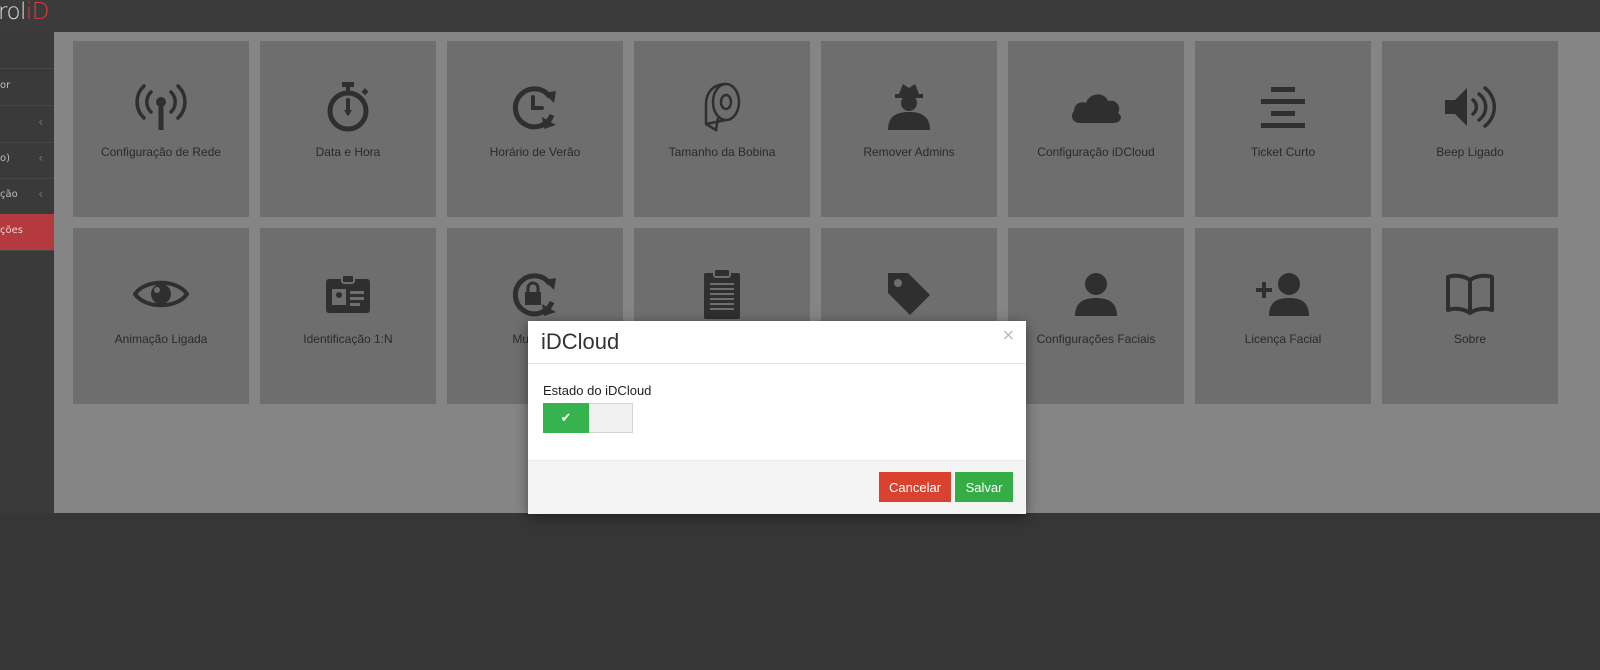 Image resolution: width=1600 pixels, height=670 pixels. What do you see at coordinates (1283, 152) in the screenshot?
I see `tile-label: Ticket Curto` at bounding box center [1283, 152].